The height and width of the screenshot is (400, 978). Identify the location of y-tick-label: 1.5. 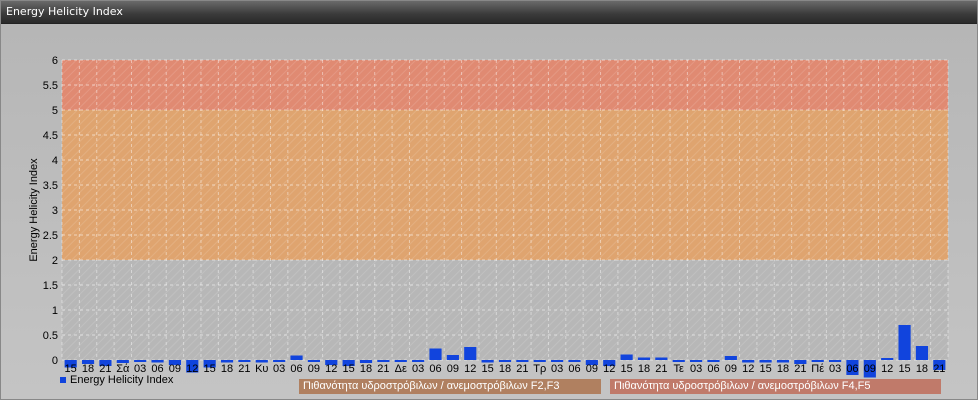
(50, 286).